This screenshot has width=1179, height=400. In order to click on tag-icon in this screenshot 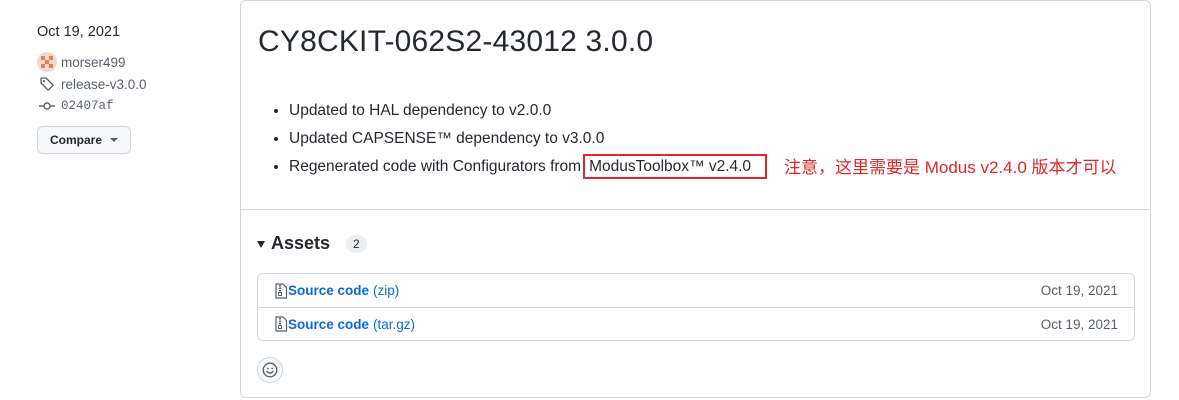, I will do `click(47, 84)`.